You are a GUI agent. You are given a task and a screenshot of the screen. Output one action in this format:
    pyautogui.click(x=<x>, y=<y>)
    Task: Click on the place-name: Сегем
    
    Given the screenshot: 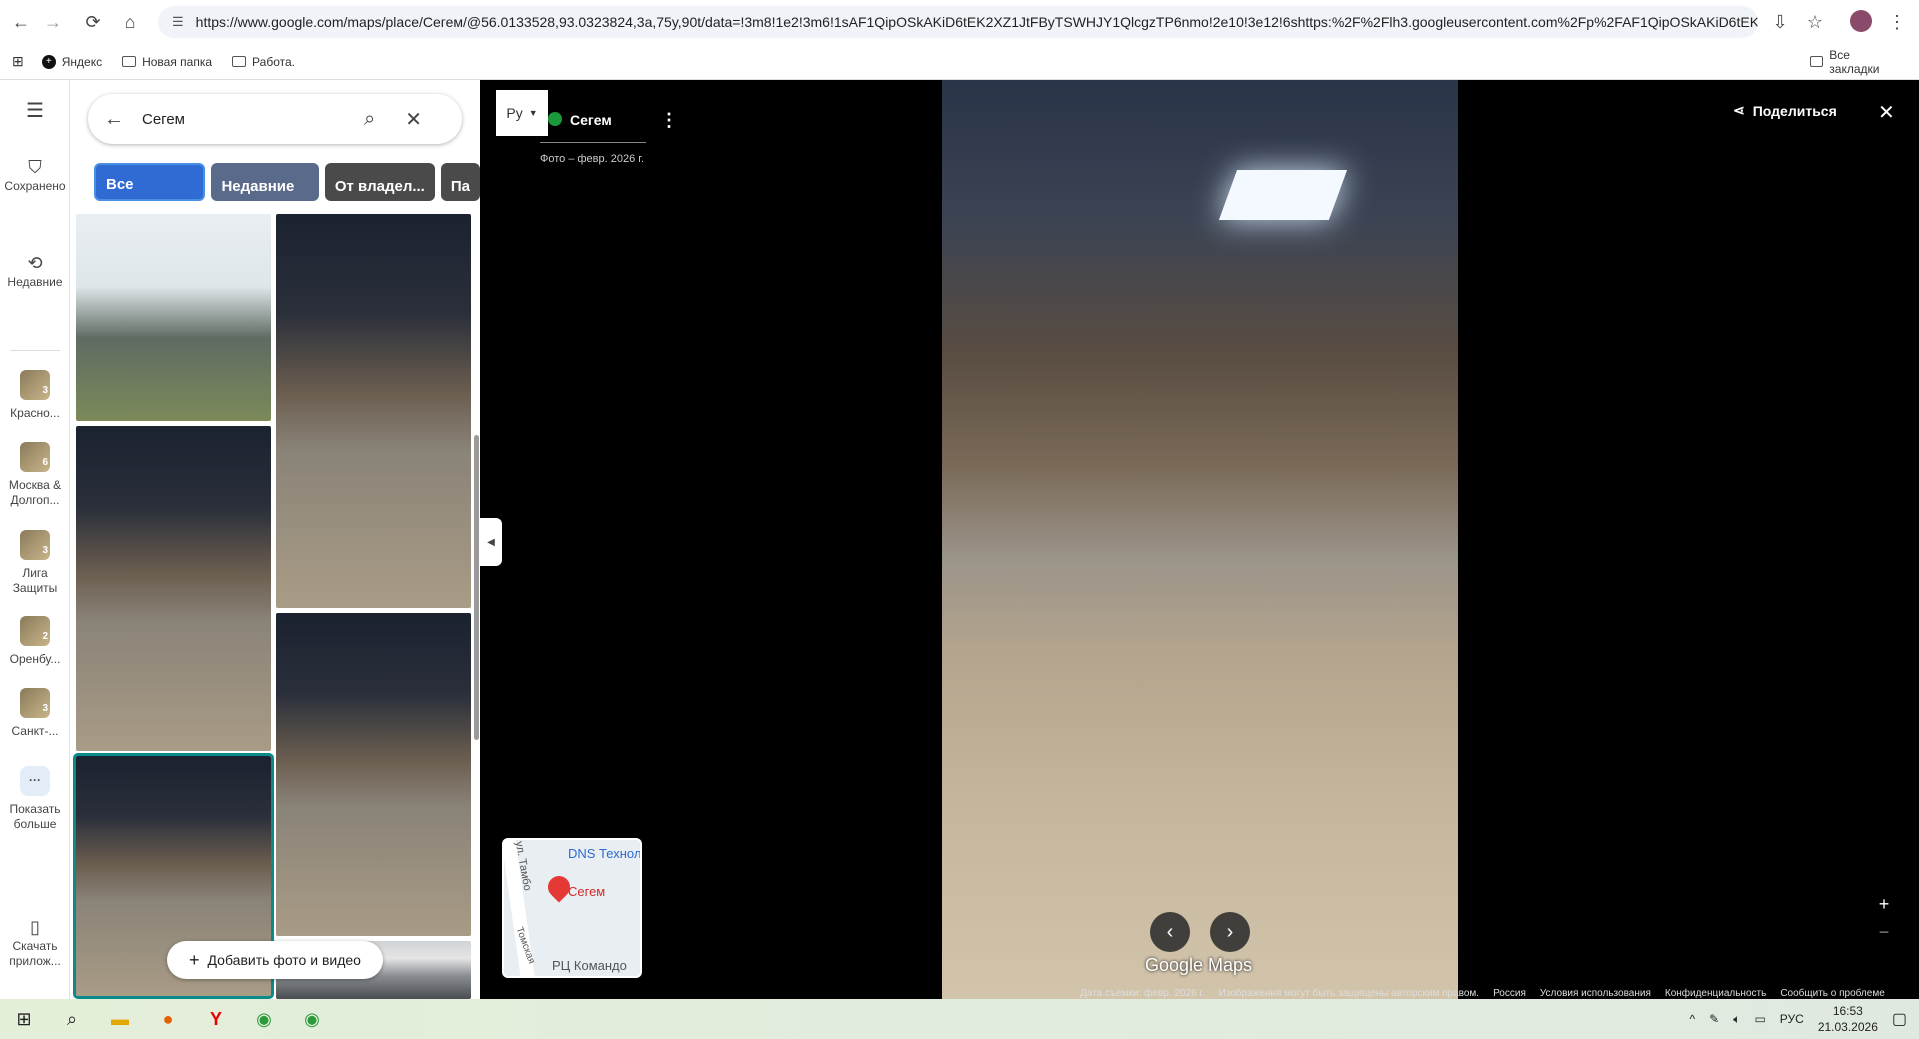 What is the action you would take?
    pyautogui.click(x=591, y=120)
    